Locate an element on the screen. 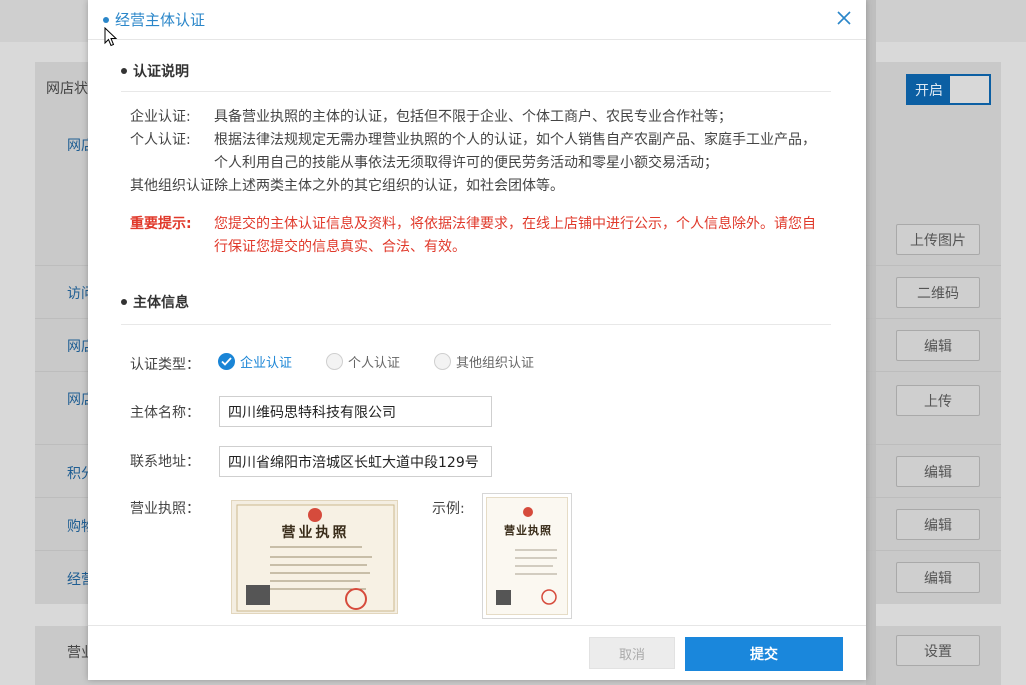 Image resolution: width=1026 pixels, height=685 pixels. intro-section-heading: 认证说明 is located at coordinates (155, 71).